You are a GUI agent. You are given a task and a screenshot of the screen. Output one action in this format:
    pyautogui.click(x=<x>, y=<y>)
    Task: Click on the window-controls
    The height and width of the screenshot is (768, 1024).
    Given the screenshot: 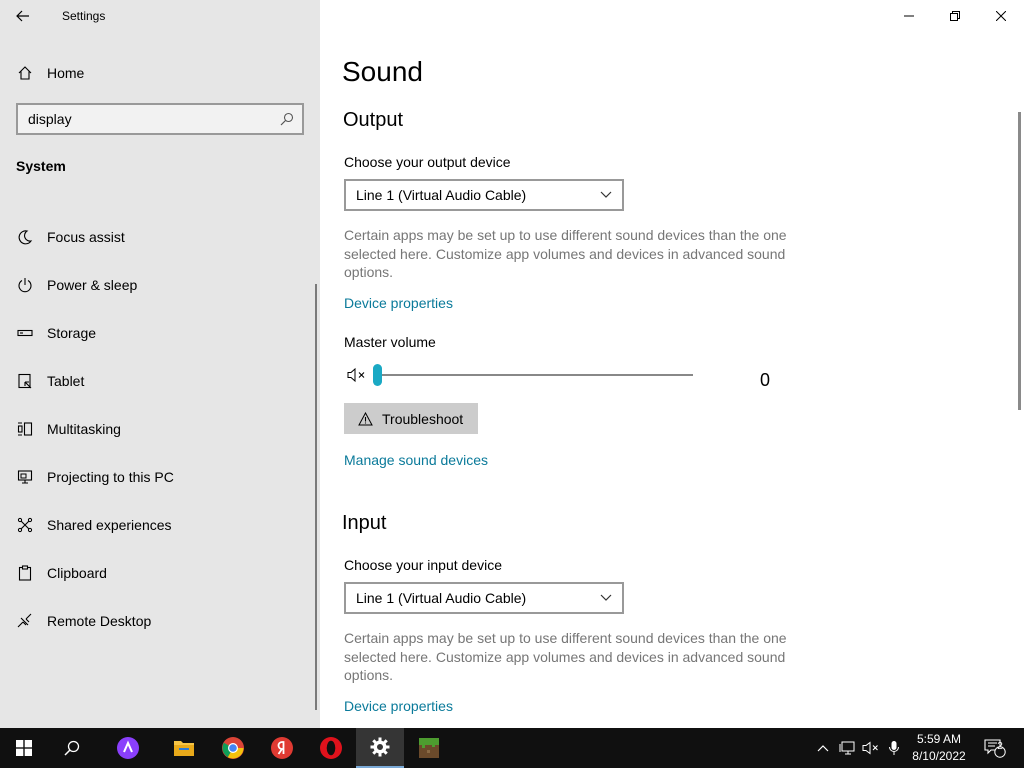 What is the action you would take?
    pyautogui.click(x=955, y=16)
    